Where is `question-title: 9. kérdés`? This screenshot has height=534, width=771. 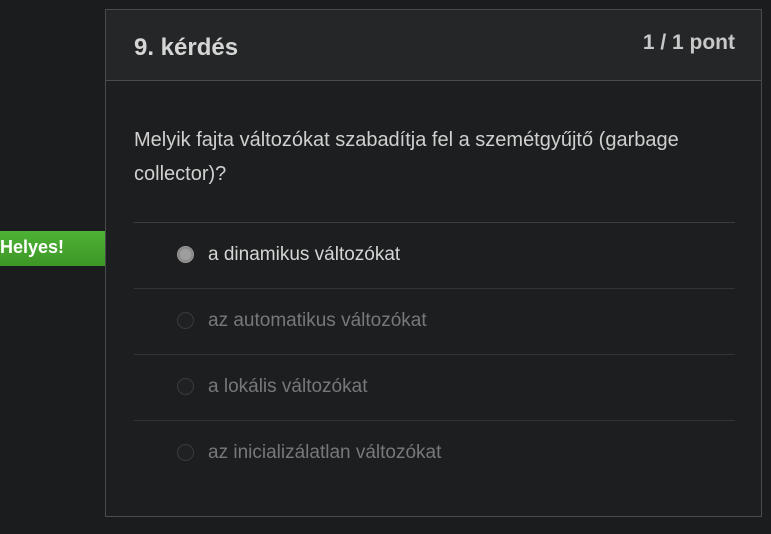 question-title: 9. kérdés is located at coordinates (186, 47).